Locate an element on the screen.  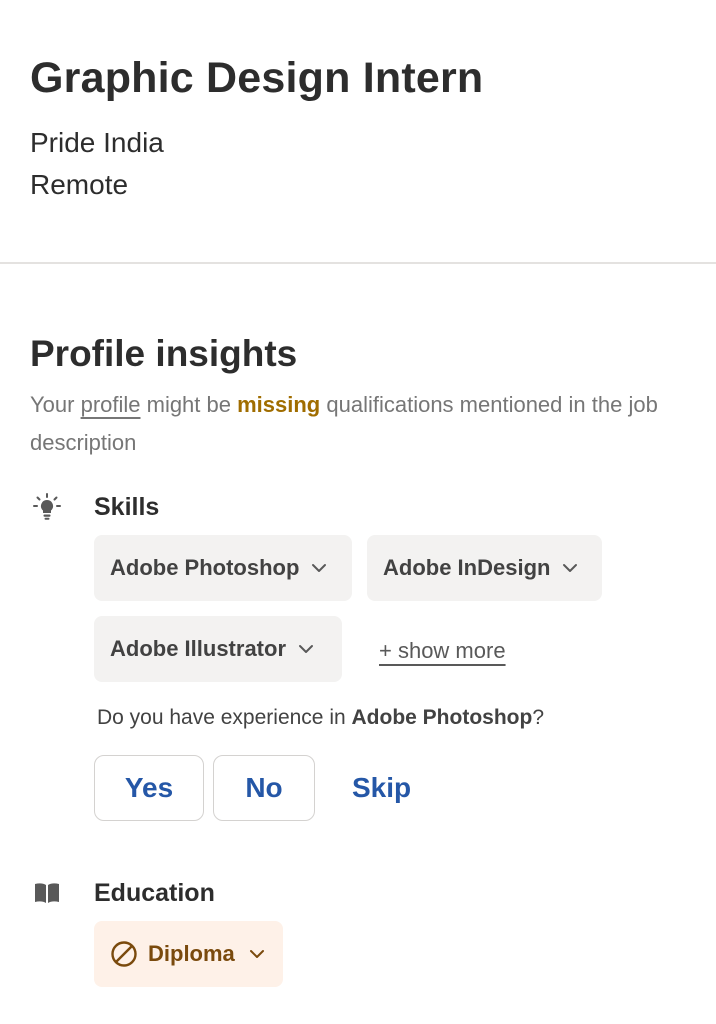
insights-sub-prefix: Your is located at coordinates (55, 404).